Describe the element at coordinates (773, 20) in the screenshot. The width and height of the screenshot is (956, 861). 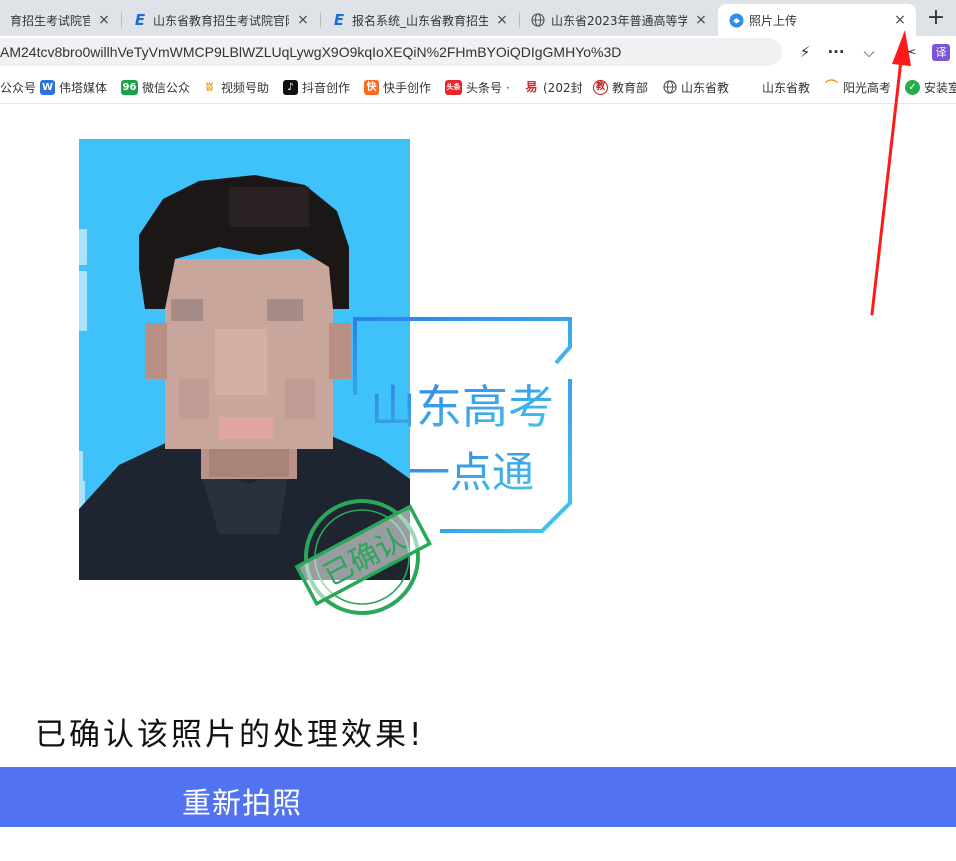
I see `tab-title: 照片上传` at that location.